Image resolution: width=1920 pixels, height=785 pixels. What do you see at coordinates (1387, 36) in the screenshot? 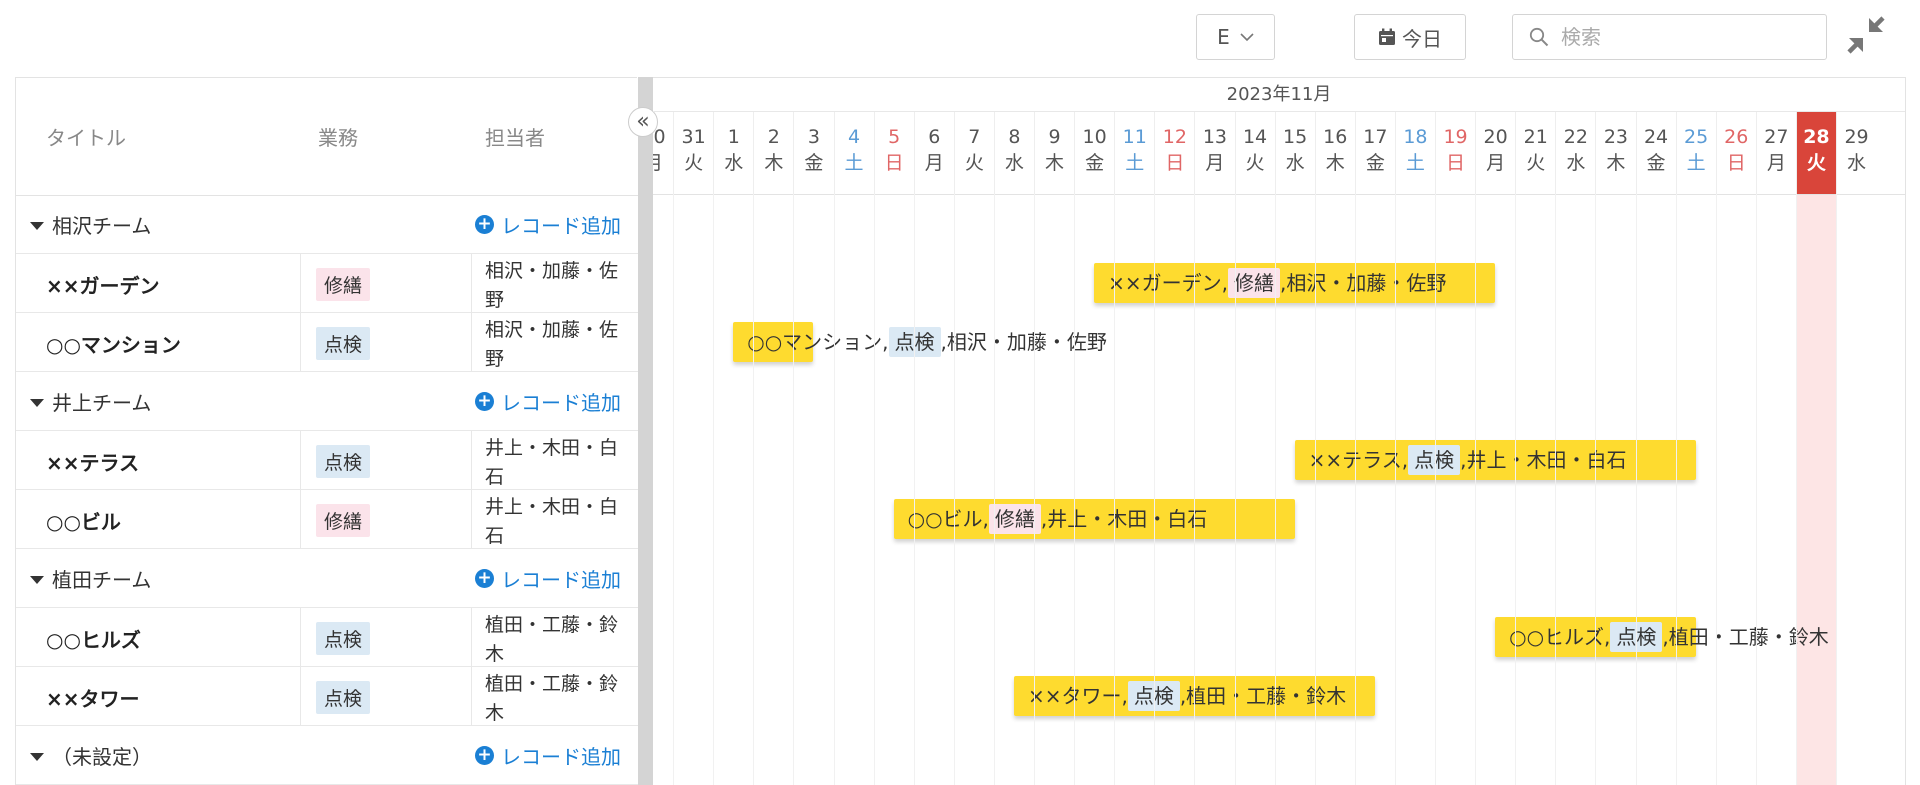
I see `calendar-icon` at bounding box center [1387, 36].